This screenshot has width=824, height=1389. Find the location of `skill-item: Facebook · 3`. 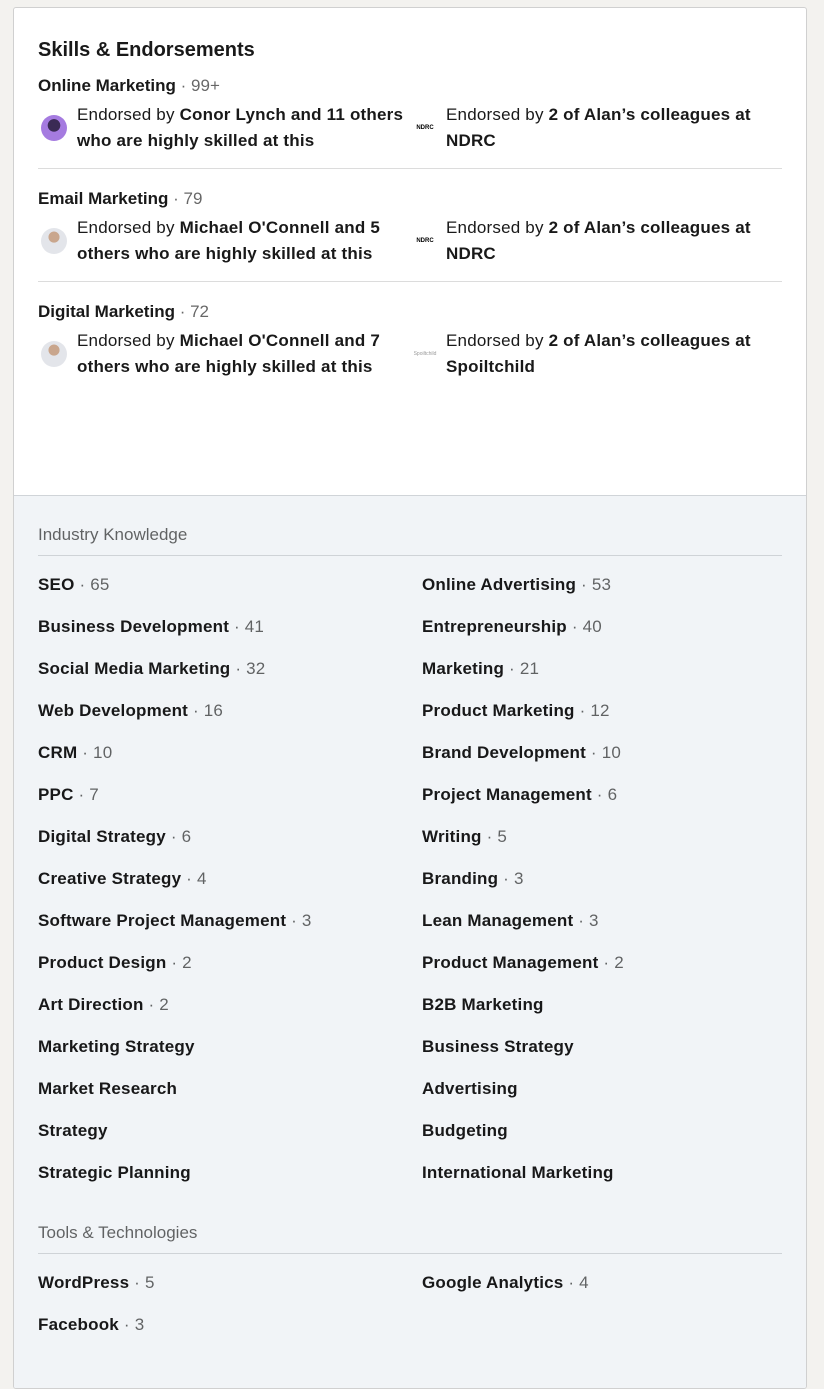

skill-item: Facebook · 3 is located at coordinates (230, 1325).